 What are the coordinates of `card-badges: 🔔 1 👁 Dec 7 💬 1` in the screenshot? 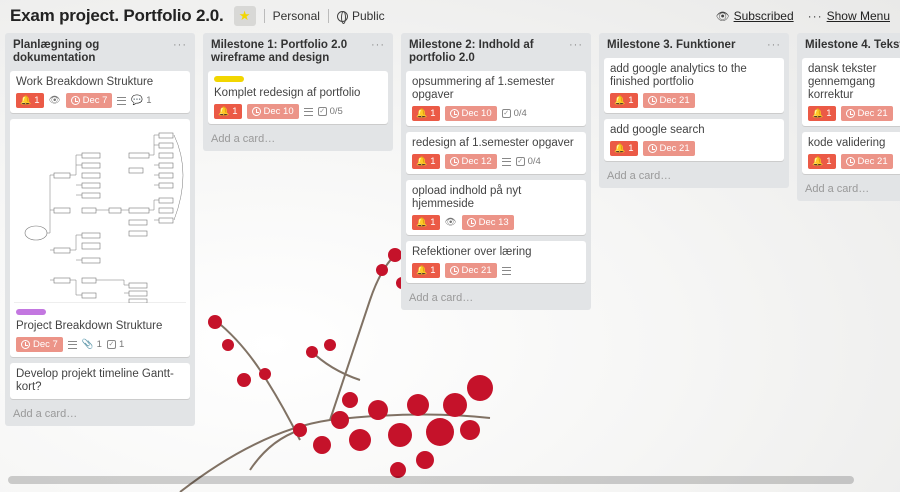 It's located at (100, 100).